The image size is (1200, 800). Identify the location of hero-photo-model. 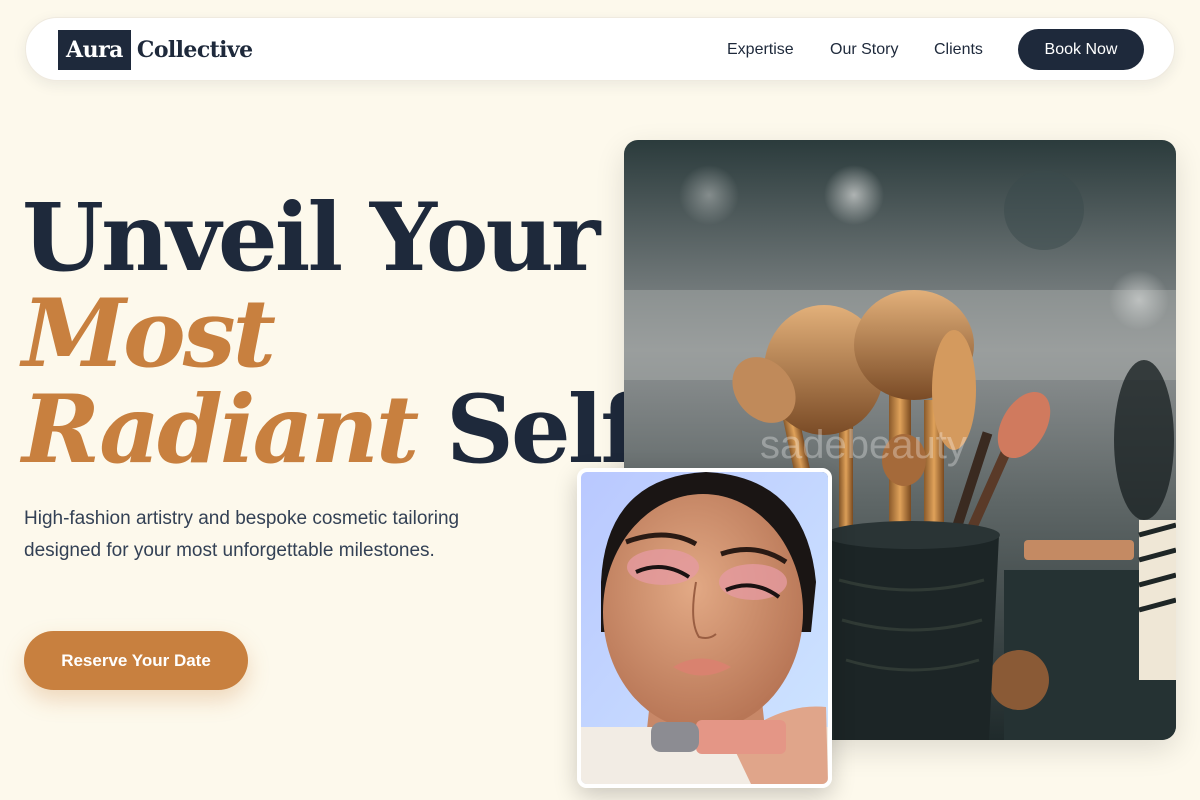
(704, 628).